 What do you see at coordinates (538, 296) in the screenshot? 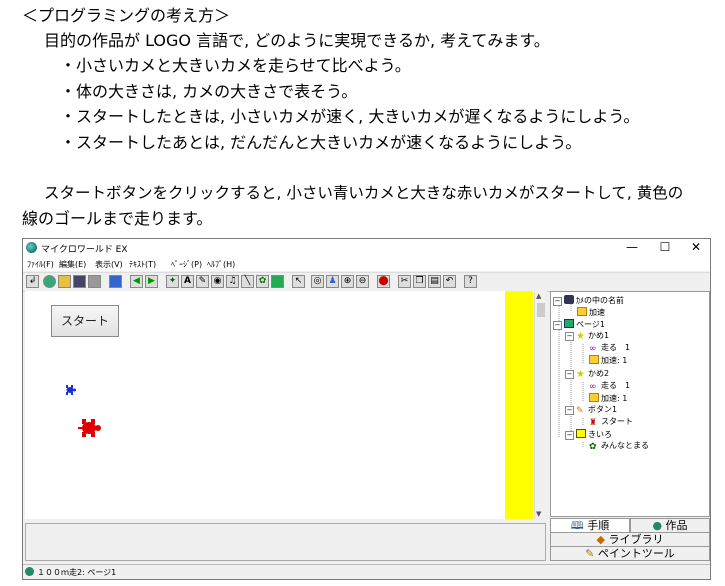
I see `scroll-up-icon: ▲` at bounding box center [538, 296].